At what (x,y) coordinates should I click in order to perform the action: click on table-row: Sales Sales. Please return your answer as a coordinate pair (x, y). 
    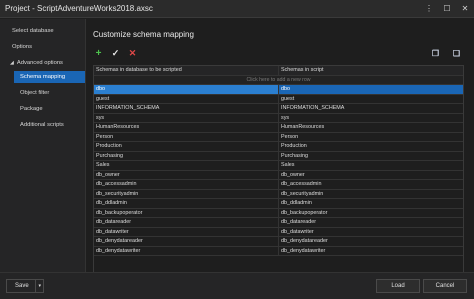
    Looking at the image, I should click on (278, 166).